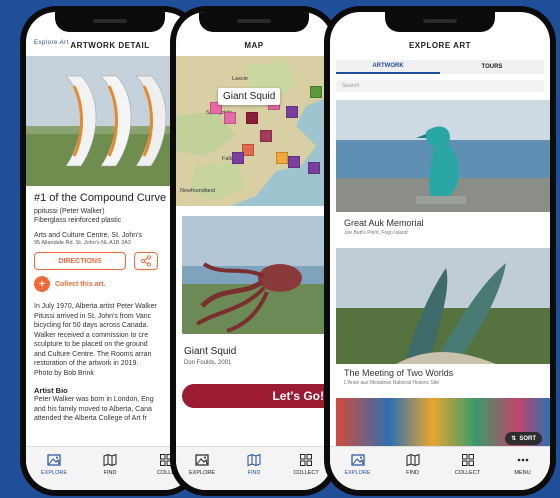 Image resolution: width=560 pixels, height=498 pixels. Describe the element at coordinates (522, 460) in the screenshot. I see `more-dots-icon` at that location.